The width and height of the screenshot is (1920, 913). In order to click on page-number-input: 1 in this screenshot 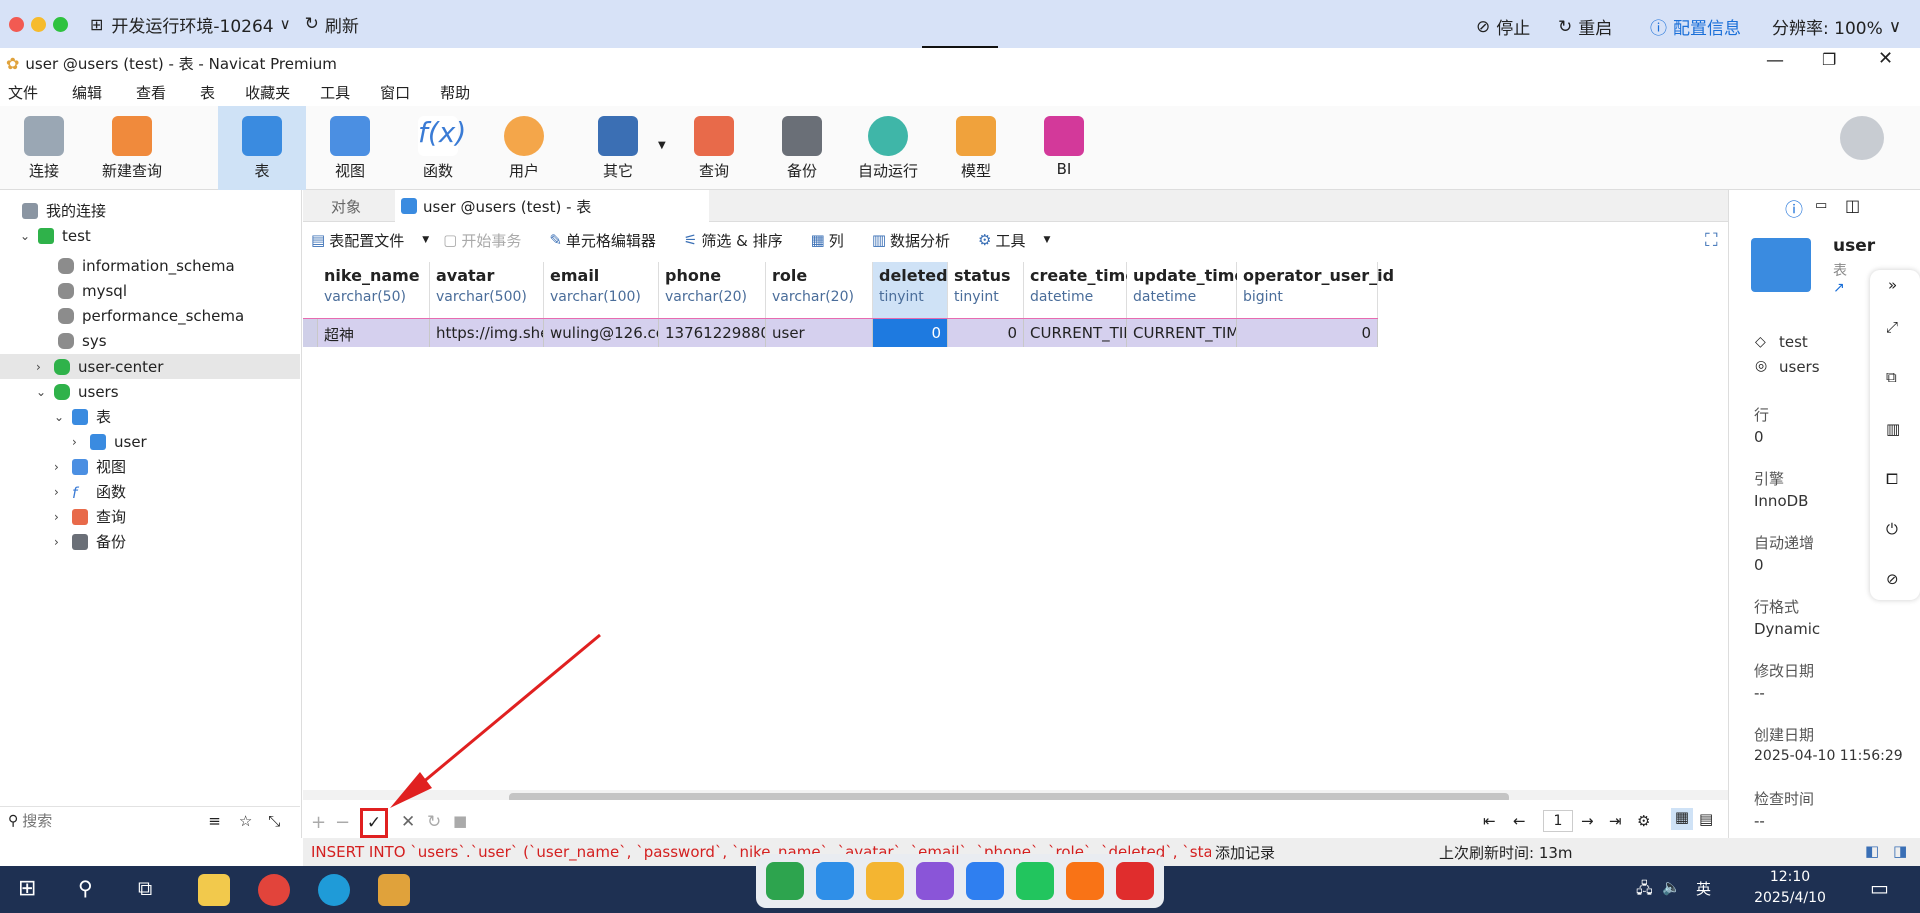, I will do `click(1558, 821)`.